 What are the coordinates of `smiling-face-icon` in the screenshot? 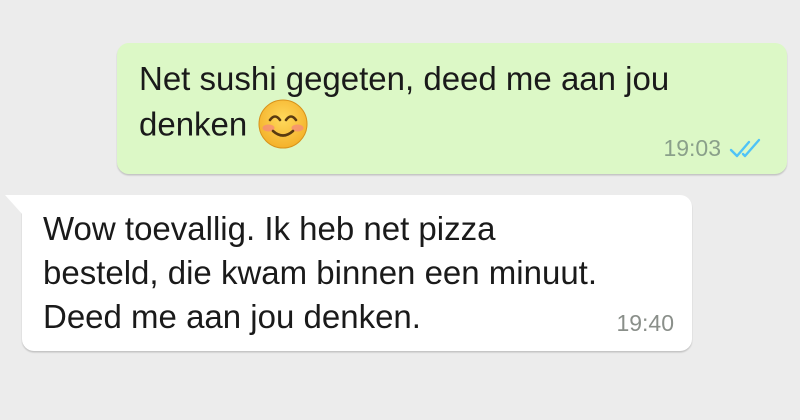 It's located at (283, 124).